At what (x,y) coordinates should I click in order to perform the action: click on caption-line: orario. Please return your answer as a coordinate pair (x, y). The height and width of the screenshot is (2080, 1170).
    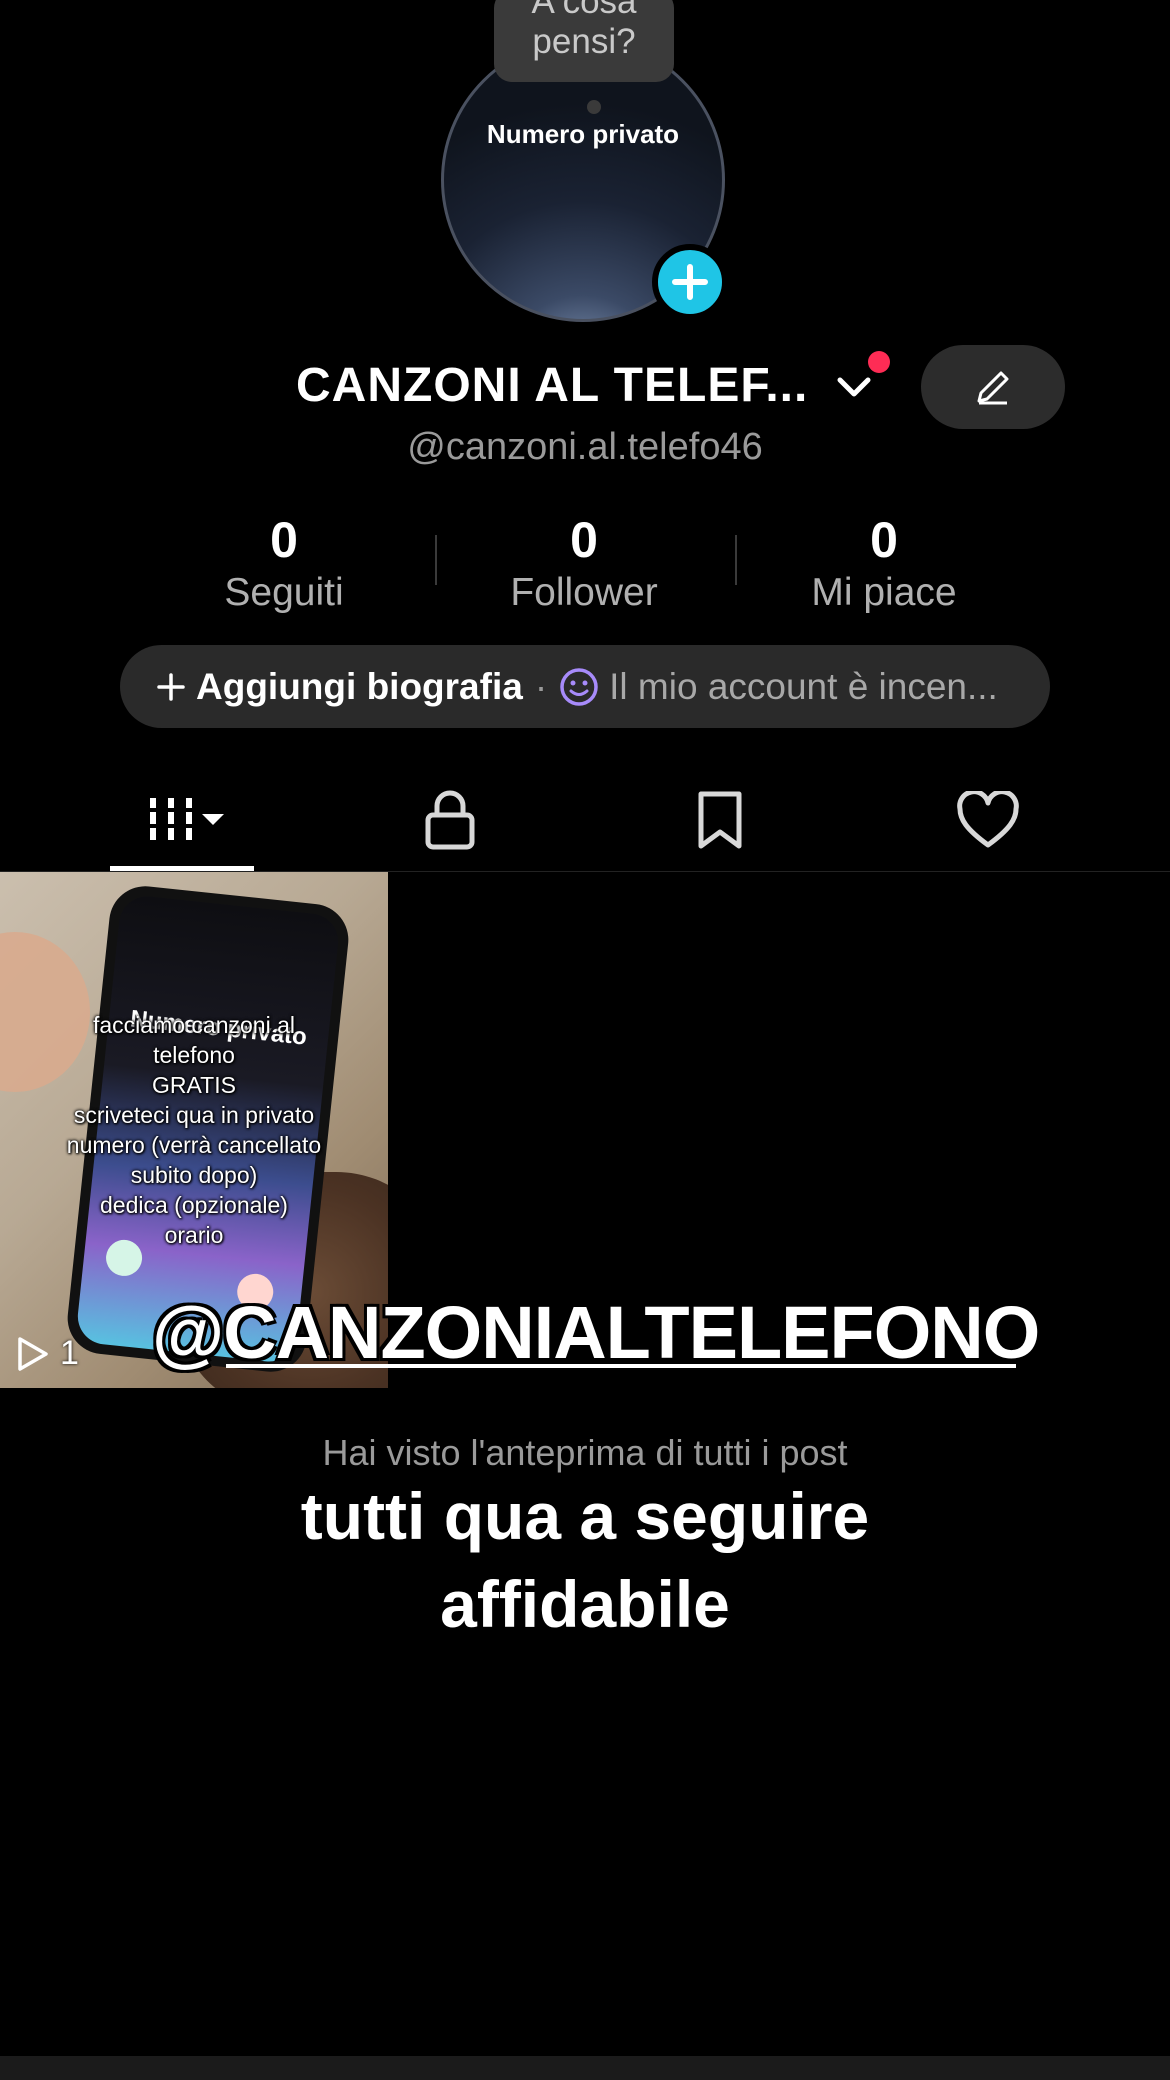
    Looking at the image, I should click on (194, 1235).